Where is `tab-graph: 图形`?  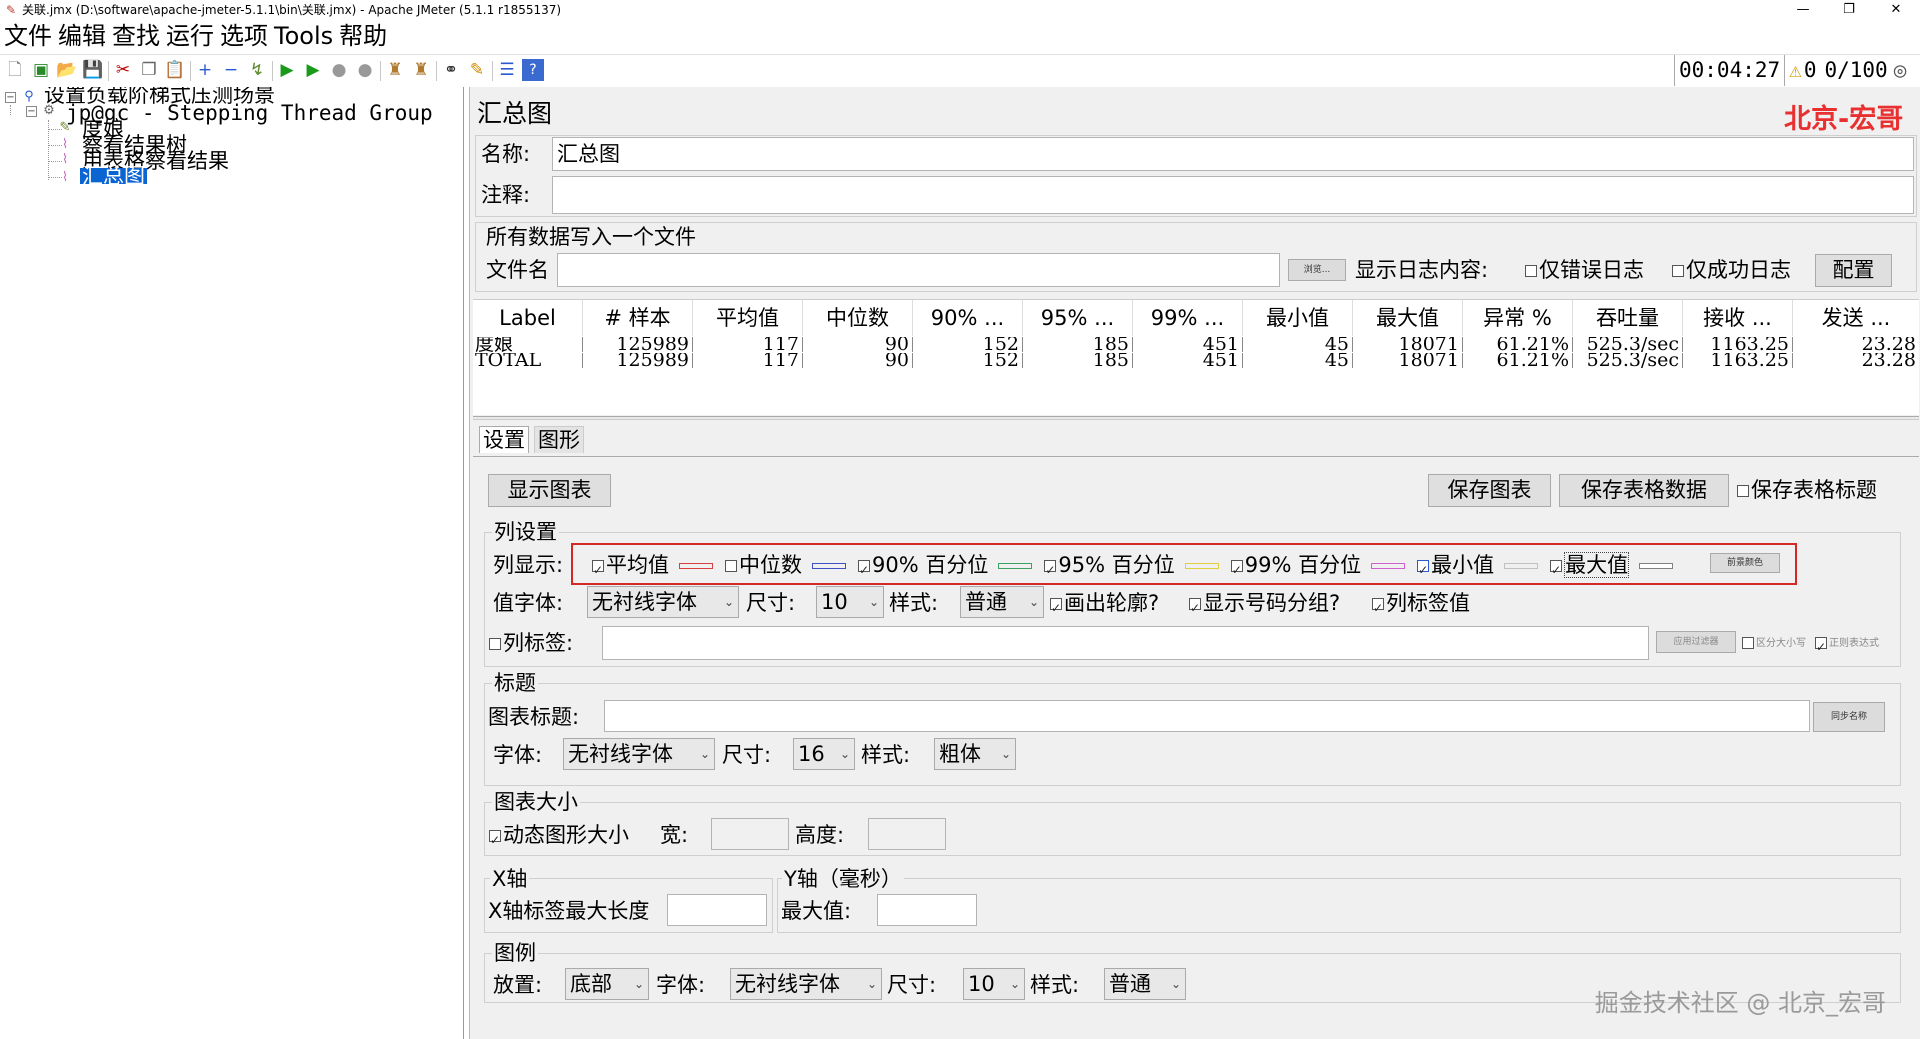 tab-graph: 图形 is located at coordinates (559, 439).